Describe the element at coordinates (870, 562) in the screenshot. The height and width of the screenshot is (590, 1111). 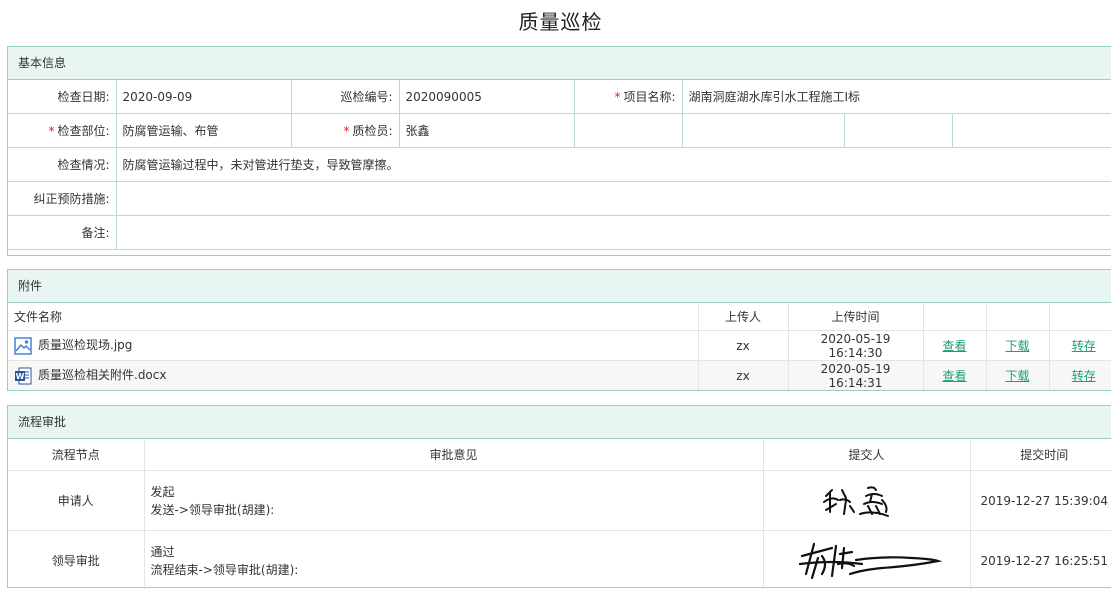
I see `signature-image: 胡建` at that location.